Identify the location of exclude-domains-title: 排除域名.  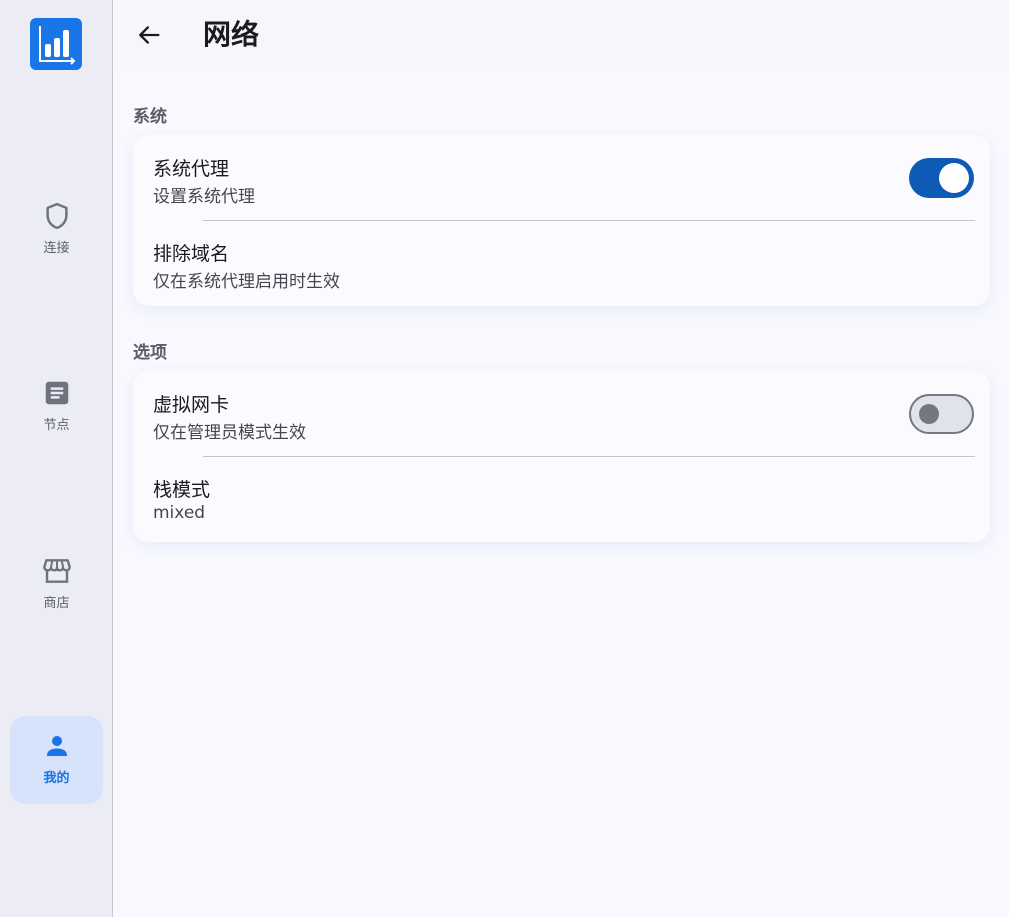
(191, 254).